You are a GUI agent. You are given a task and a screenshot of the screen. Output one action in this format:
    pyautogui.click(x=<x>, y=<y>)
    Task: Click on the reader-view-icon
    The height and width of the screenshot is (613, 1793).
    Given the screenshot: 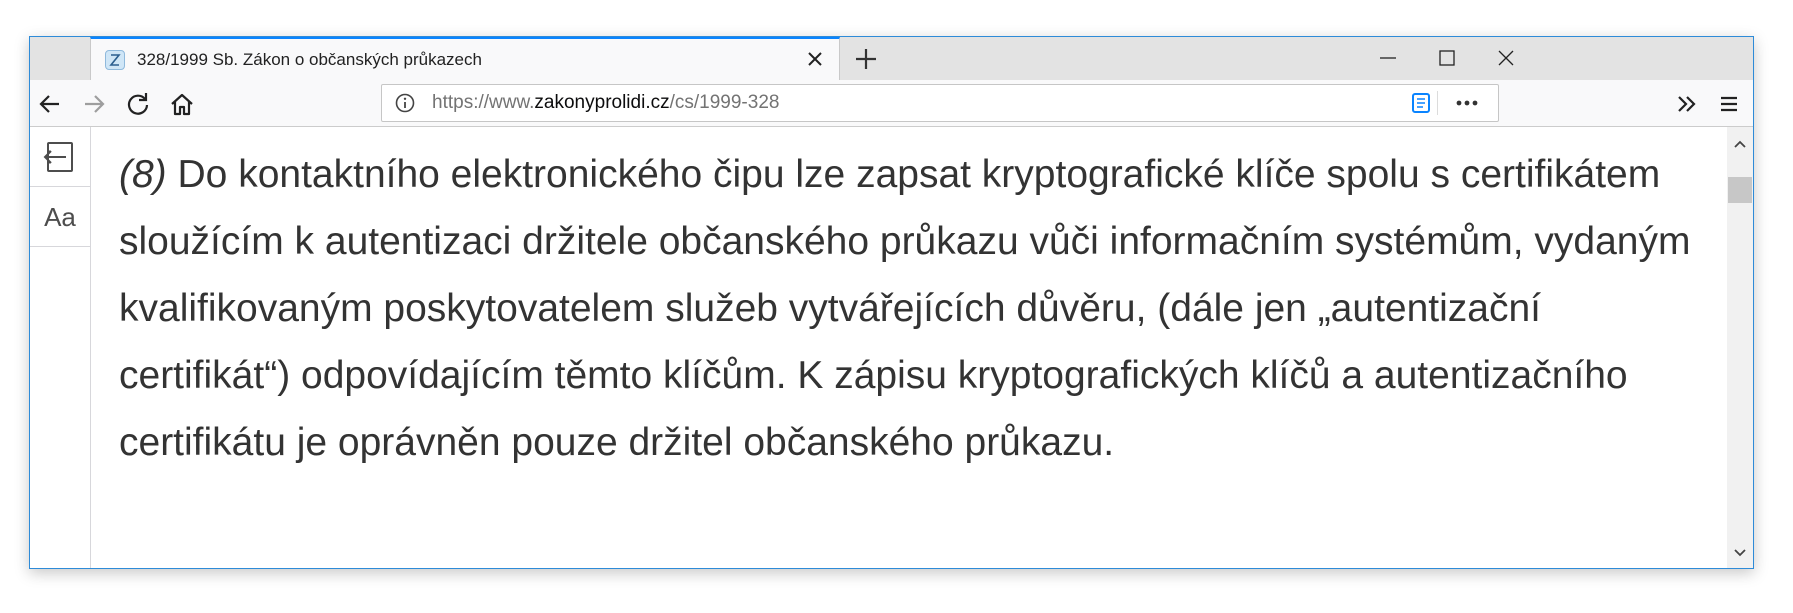 What is the action you would take?
    pyautogui.click(x=1421, y=103)
    